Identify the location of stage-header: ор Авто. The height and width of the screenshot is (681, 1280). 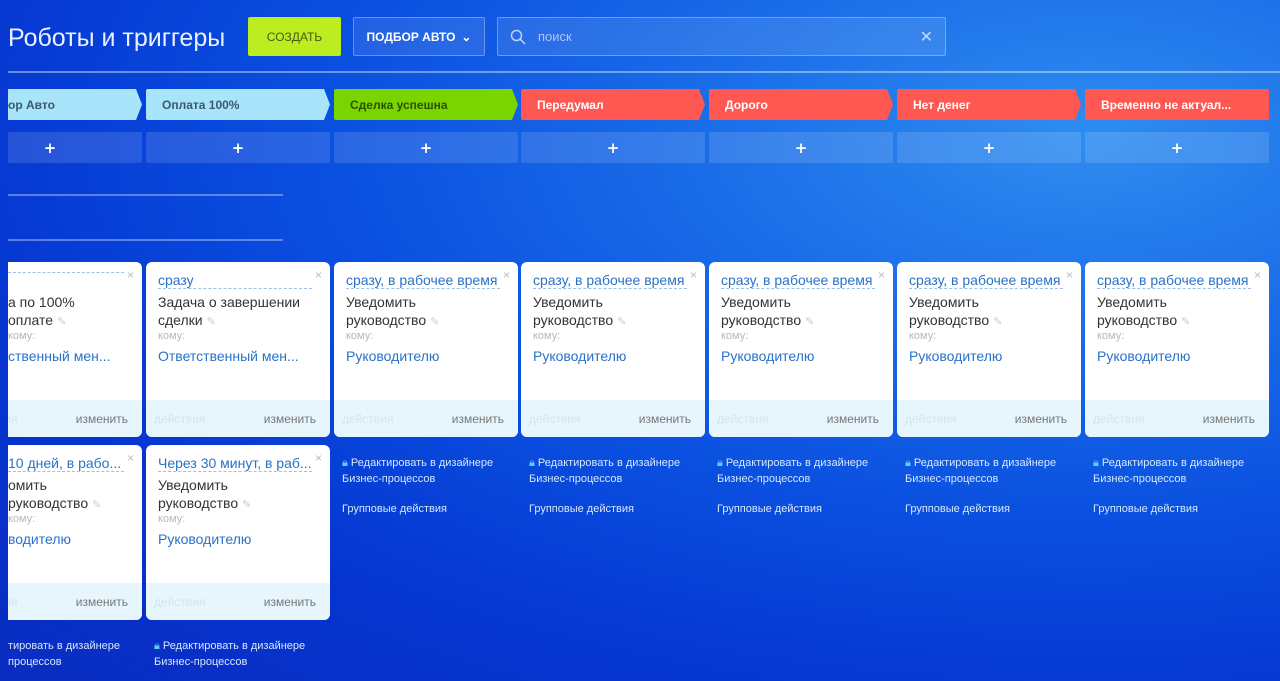
(75, 104).